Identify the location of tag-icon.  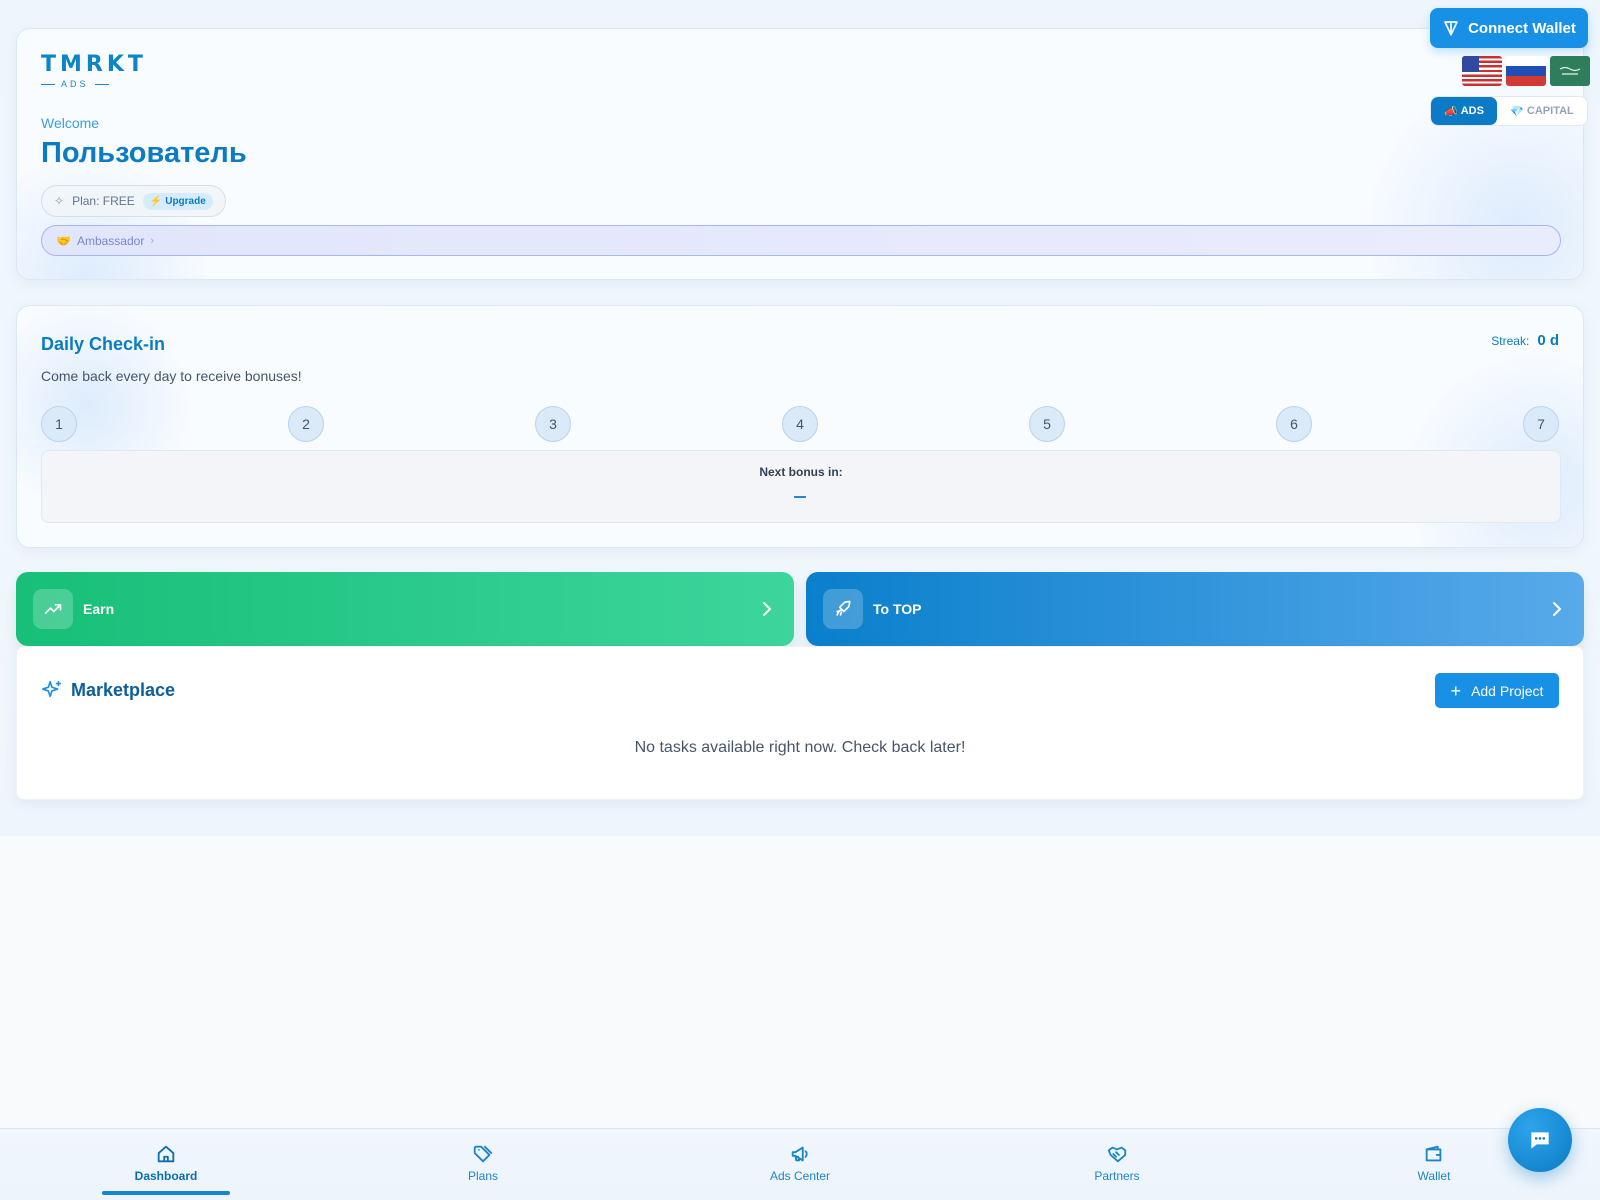
(483, 1154).